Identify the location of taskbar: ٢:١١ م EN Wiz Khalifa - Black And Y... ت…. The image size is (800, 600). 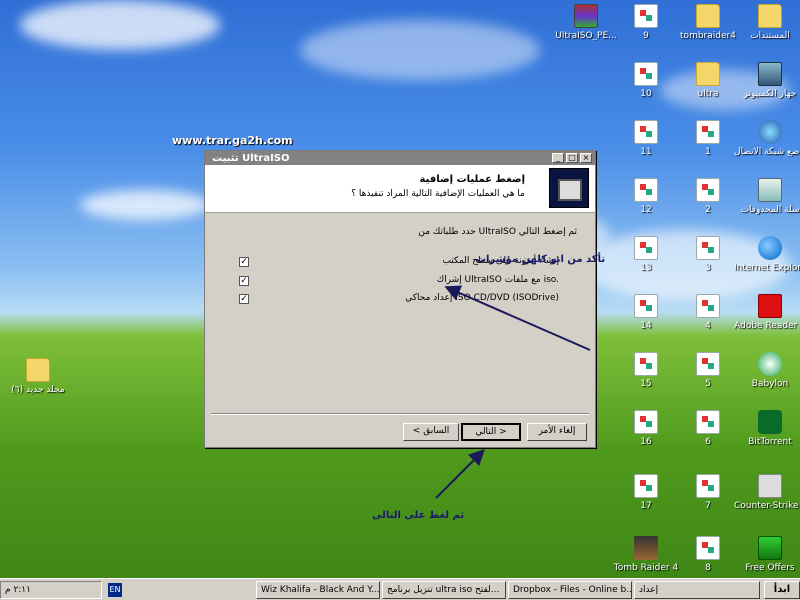
(400, 589).